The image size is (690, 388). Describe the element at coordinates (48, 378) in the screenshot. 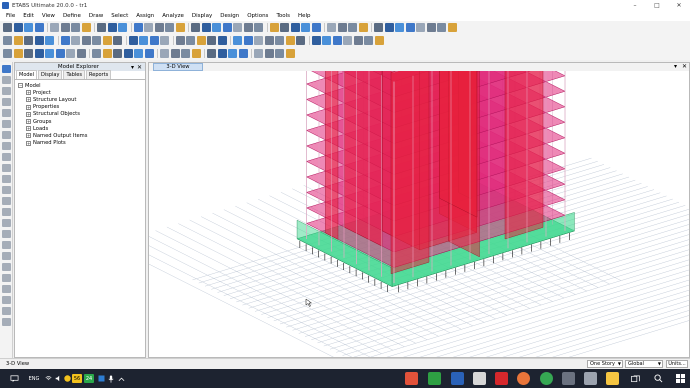

I see `network-icon` at that location.